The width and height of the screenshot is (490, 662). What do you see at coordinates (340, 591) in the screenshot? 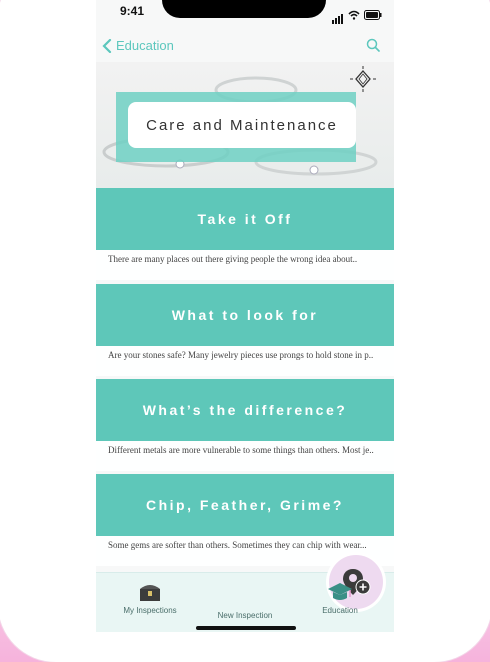
I see `graduation-cap-icon` at bounding box center [340, 591].